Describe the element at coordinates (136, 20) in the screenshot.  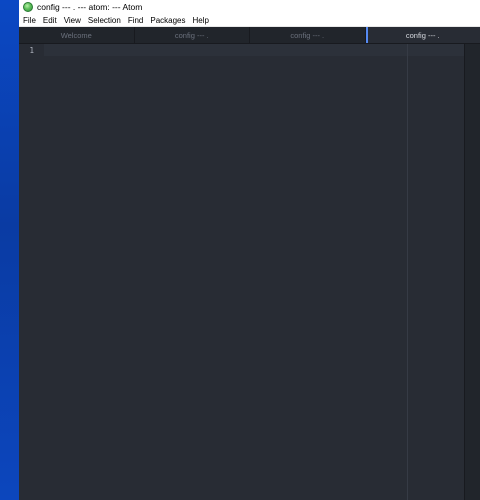
I see `menu-find: Find` at that location.